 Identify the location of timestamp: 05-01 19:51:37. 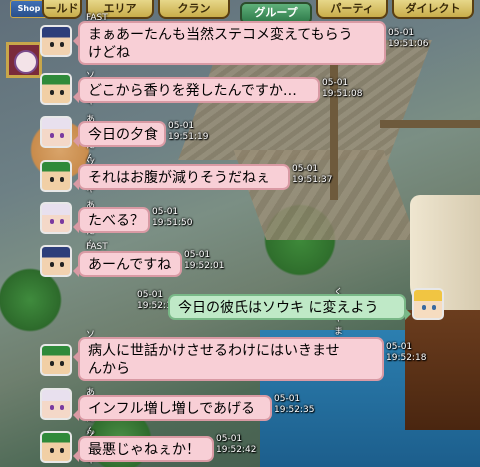
(312, 174).